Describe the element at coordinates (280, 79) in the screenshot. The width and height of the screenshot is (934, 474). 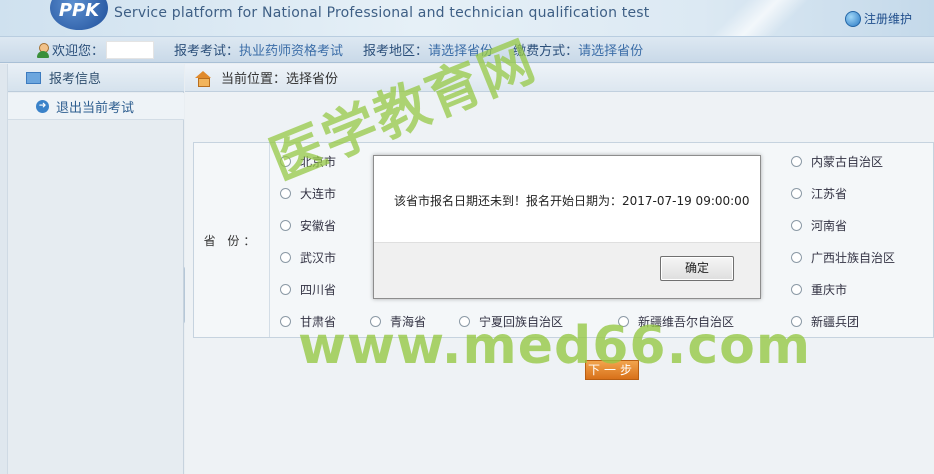
I see `breadcrumb-text: 当前位置：选择省份` at that location.